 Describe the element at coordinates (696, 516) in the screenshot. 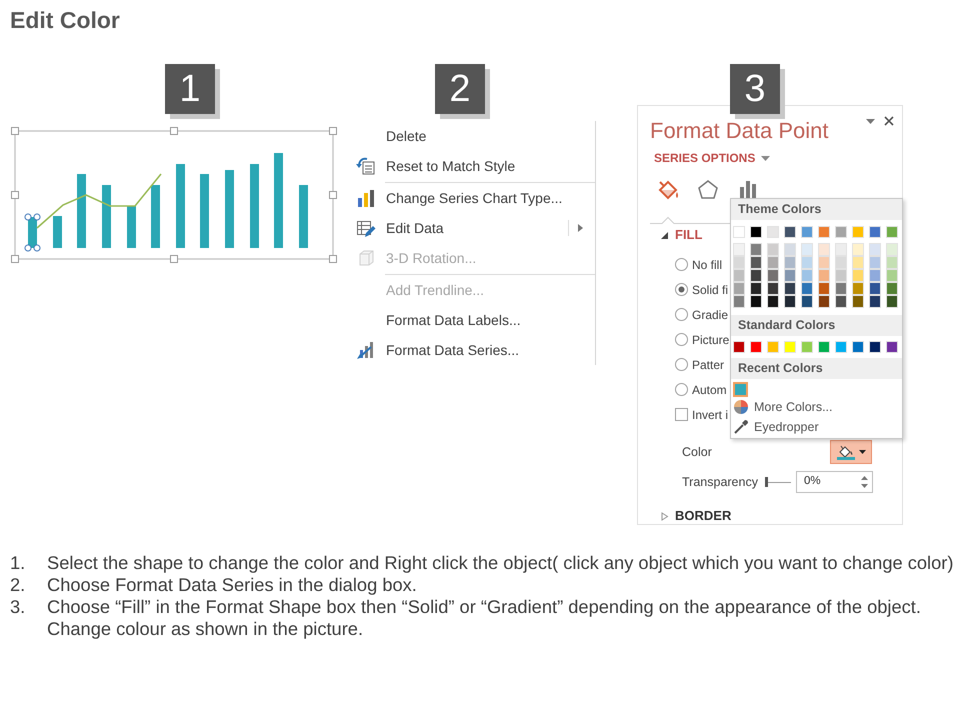

I see `section-header: BORDER` at that location.